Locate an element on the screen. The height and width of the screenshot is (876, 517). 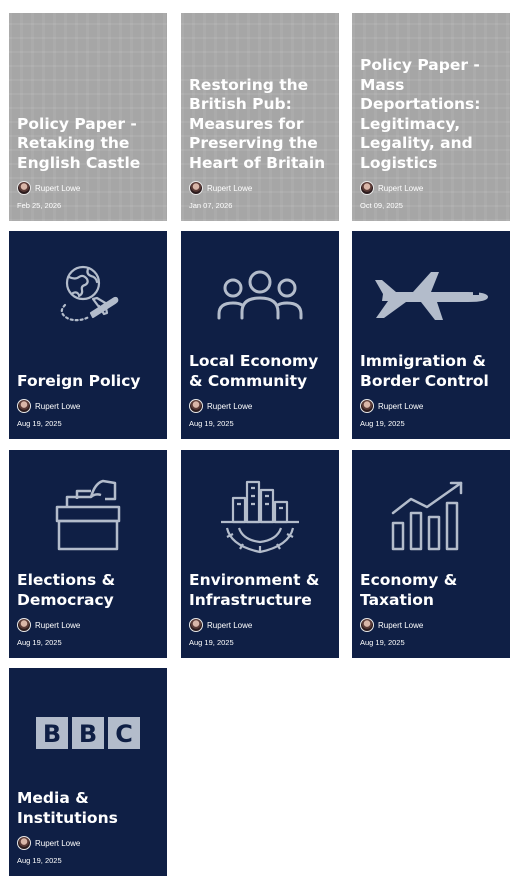
card-title: Environment & Infrastructure is located at coordinates (254, 590).